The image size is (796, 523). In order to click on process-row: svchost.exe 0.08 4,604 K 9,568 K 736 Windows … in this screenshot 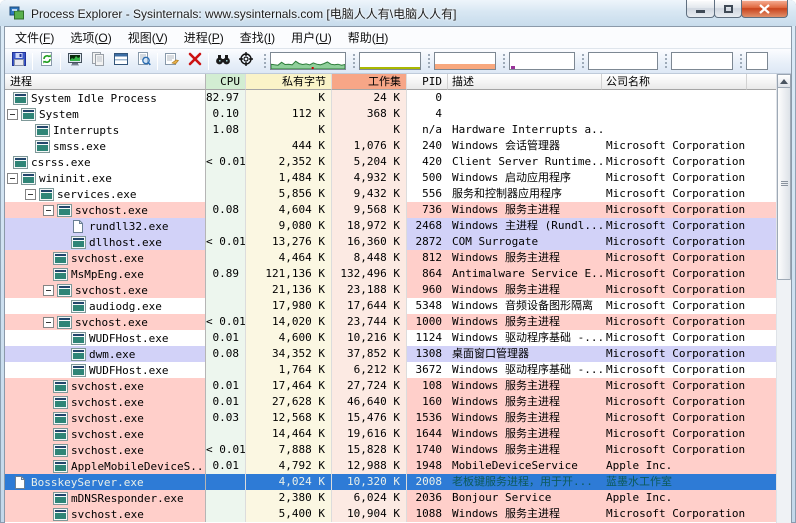, I will do `click(390, 210)`.